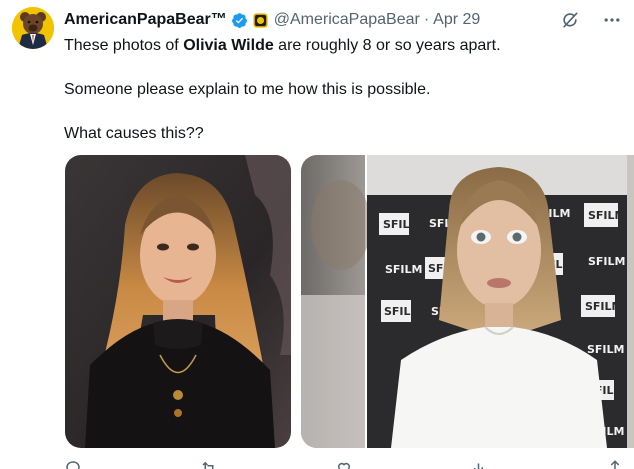 The height and width of the screenshot is (469, 634). I want to click on reply-button, so click(73, 464).